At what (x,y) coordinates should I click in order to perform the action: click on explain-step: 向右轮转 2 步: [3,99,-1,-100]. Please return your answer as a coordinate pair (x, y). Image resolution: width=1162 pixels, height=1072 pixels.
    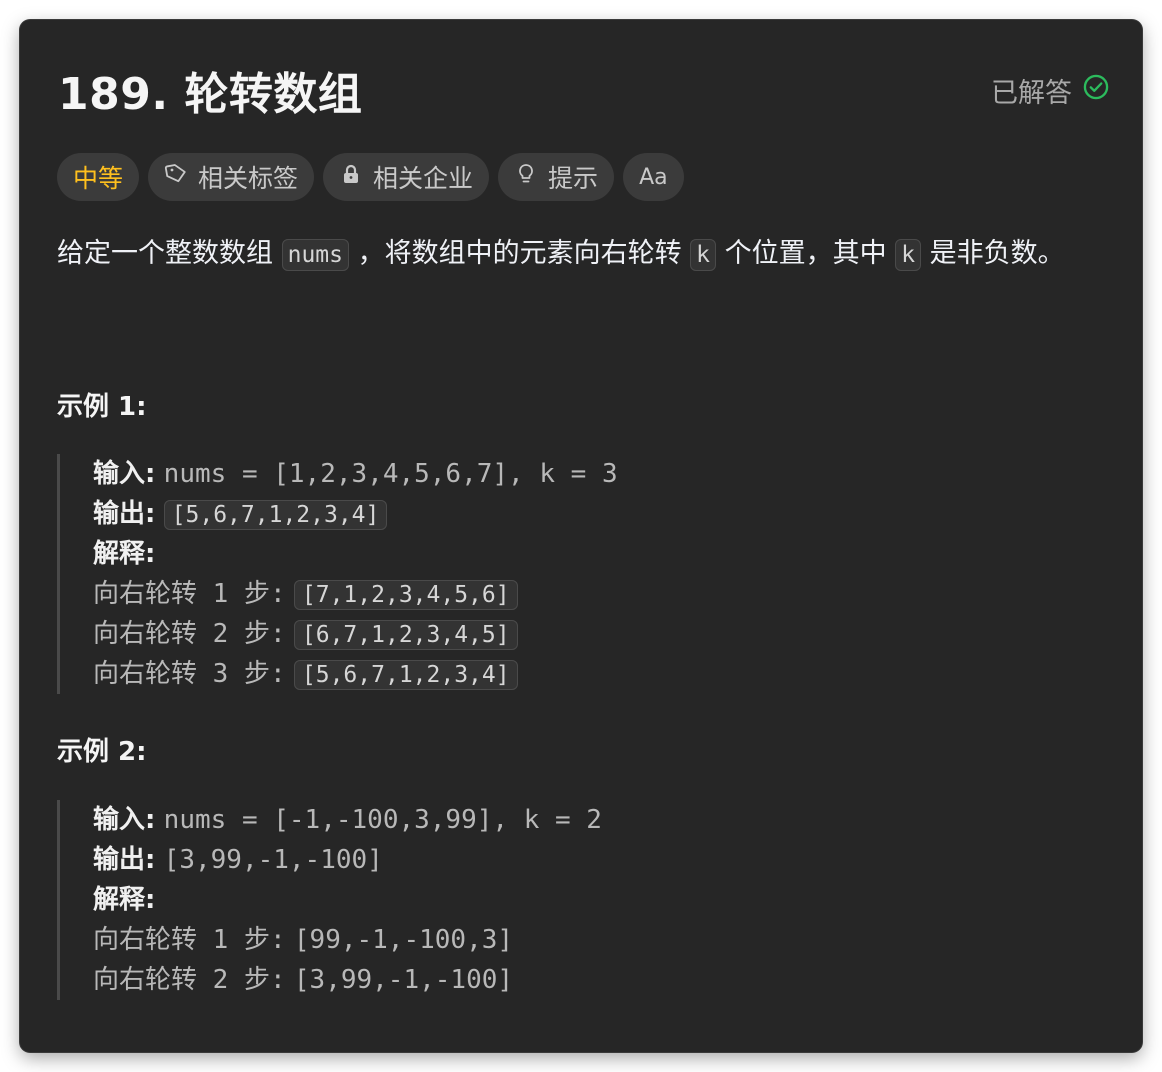
    Looking at the image, I should click on (347, 980).